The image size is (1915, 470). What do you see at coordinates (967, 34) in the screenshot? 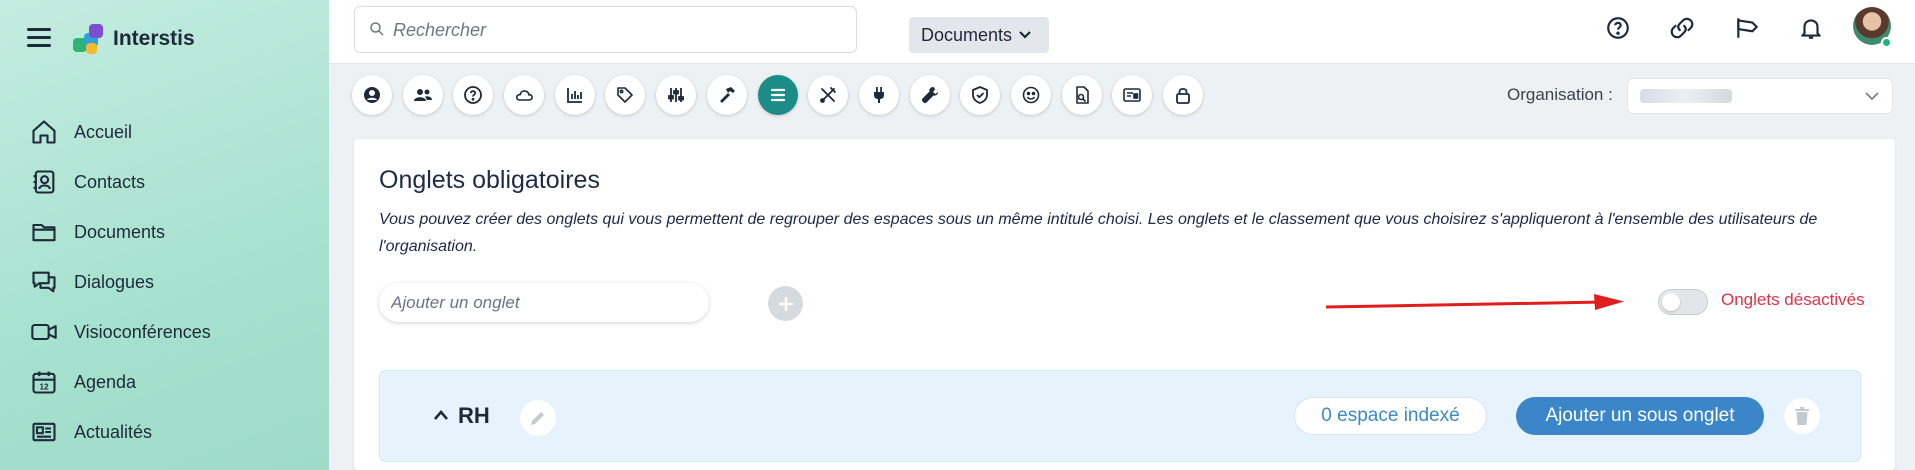
I see `search-scope-value: Documents` at bounding box center [967, 34].